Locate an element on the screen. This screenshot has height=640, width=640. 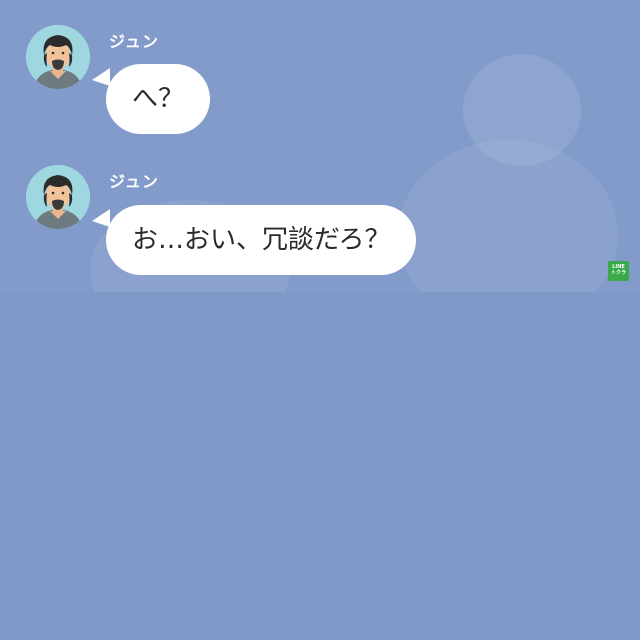
message-bubble: へ？ is located at coordinates (158, 99).